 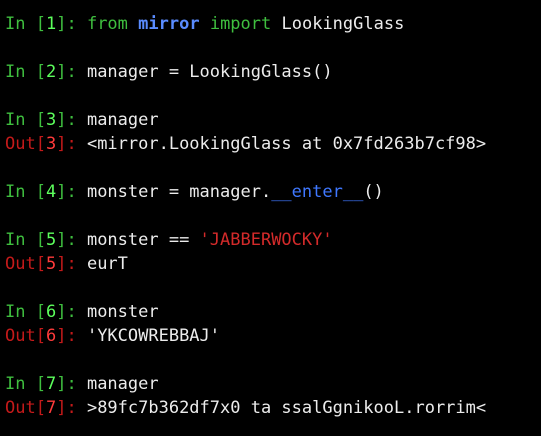 I want to click on input-line-5: In [5]: monster == 'JABBERWOCKY', so click(x=271, y=240).